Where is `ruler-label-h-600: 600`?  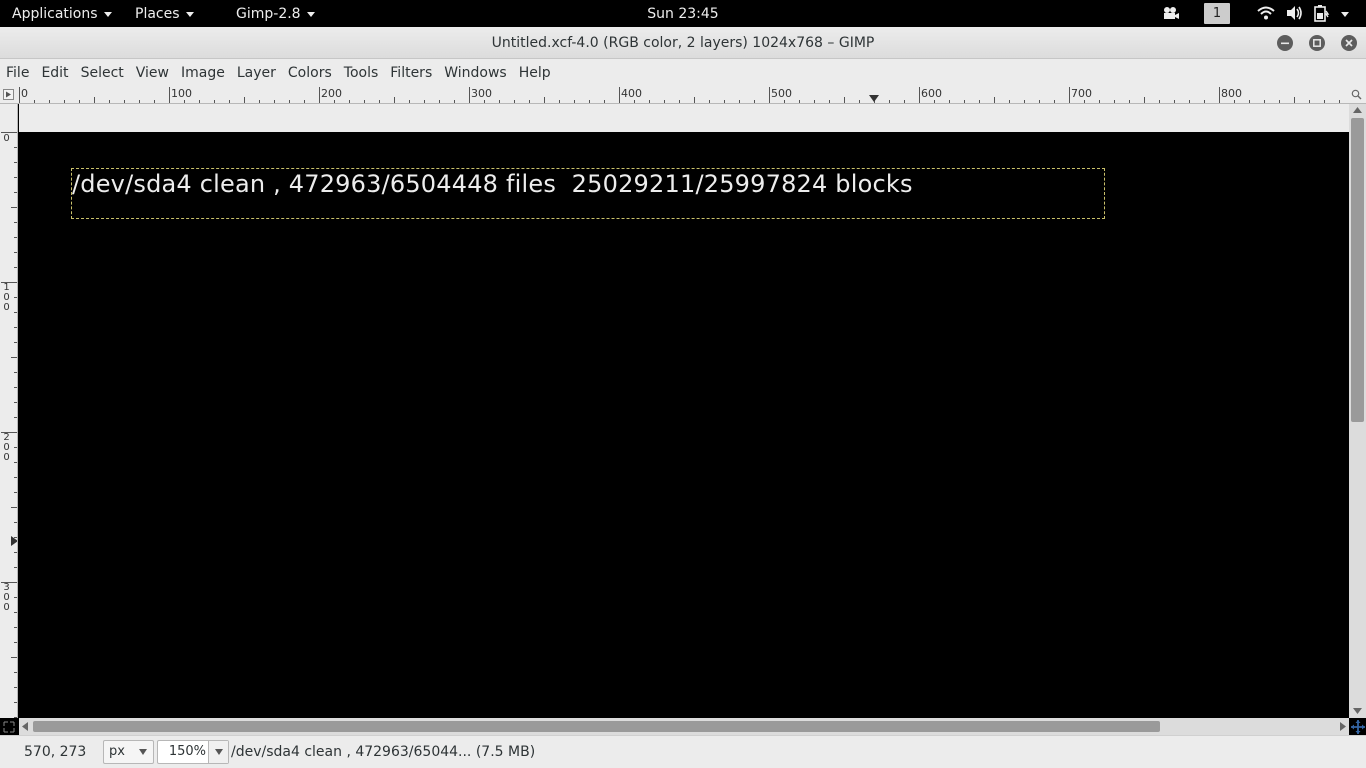 ruler-label-h-600: 600 is located at coordinates (931, 93).